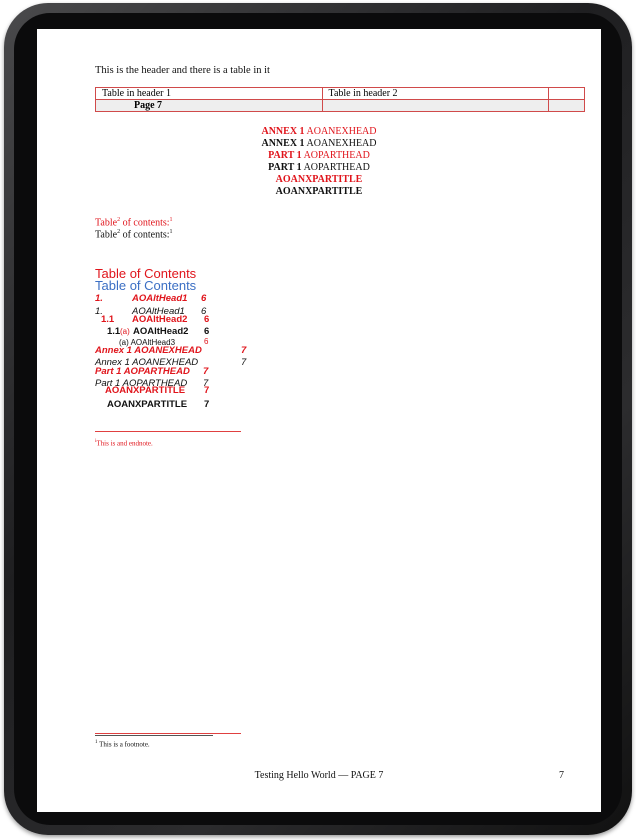  What do you see at coordinates (168, 431) in the screenshot?
I see `endnote-separator` at bounding box center [168, 431].